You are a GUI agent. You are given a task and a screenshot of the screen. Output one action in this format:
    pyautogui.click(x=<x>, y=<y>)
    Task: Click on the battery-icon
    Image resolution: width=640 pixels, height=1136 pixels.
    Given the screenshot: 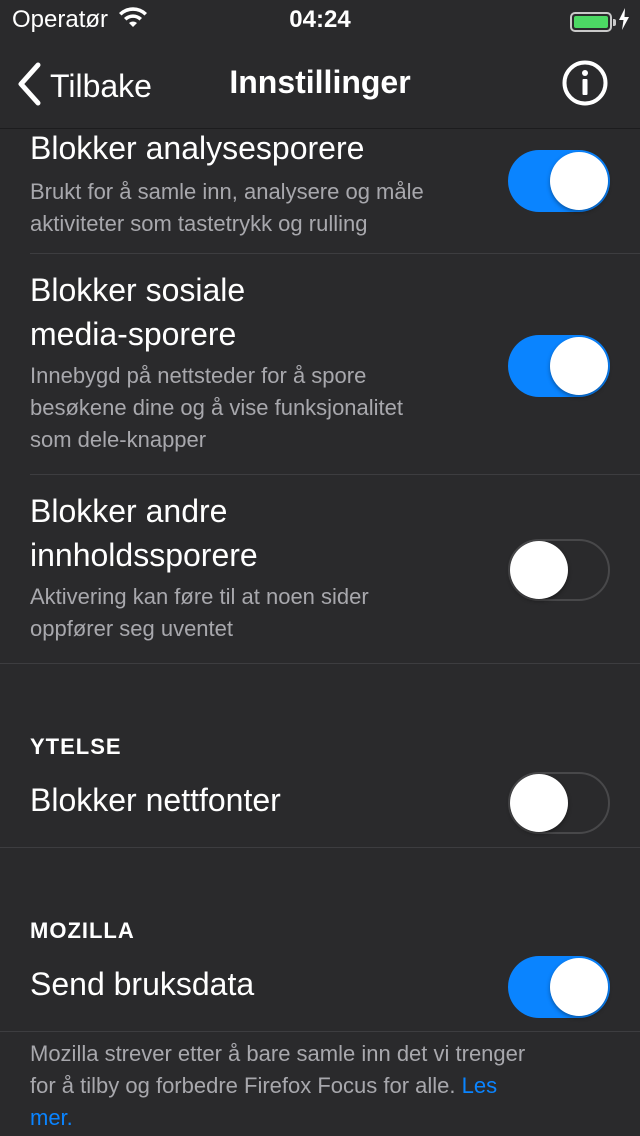 What is the action you would take?
    pyautogui.click(x=593, y=21)
    